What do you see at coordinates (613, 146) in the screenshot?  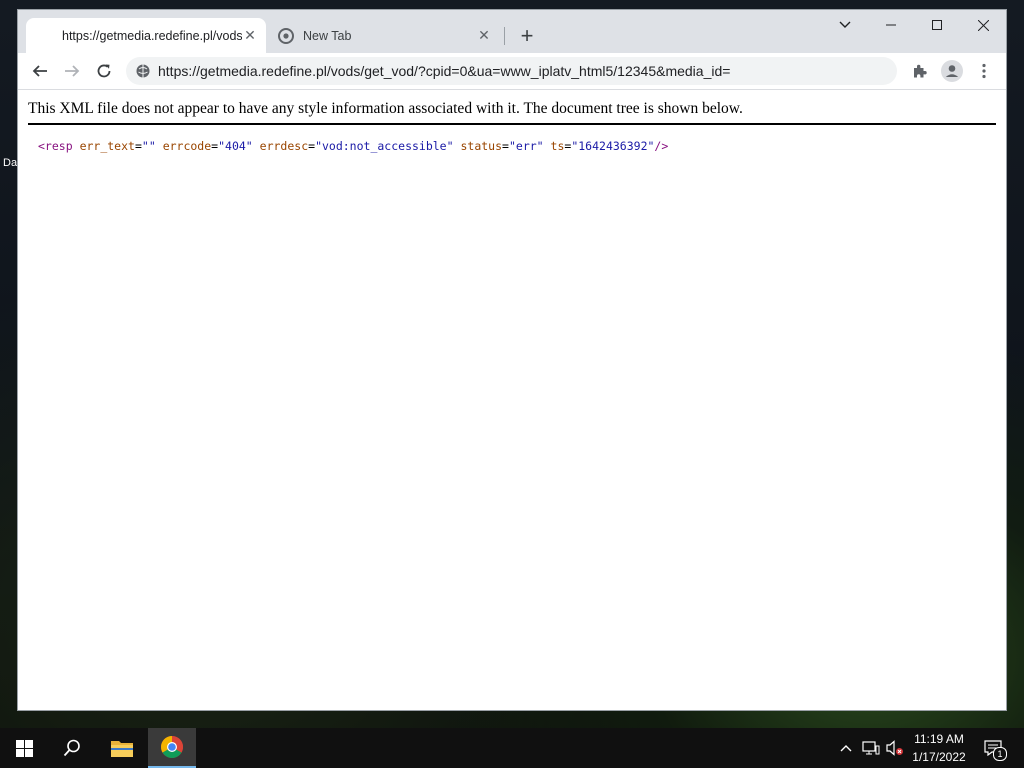 I see `xml-attr-value: "1642436392"` at bounding box center [613, 146].